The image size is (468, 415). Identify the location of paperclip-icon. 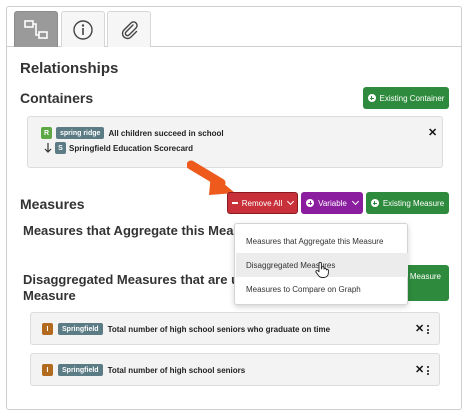
(129, 29).